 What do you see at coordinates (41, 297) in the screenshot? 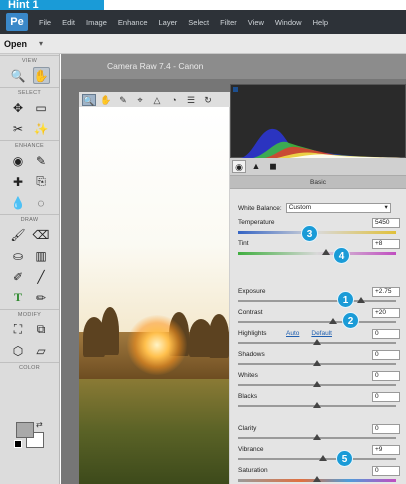
I see `pencil-tool-icon: ✏` at bounding box center [41, 297].